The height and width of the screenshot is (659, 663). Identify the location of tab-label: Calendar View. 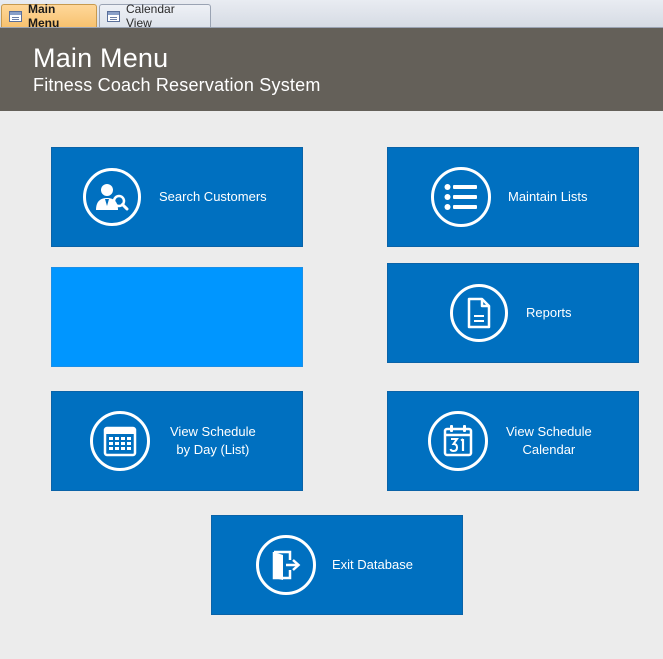
(150, 16).